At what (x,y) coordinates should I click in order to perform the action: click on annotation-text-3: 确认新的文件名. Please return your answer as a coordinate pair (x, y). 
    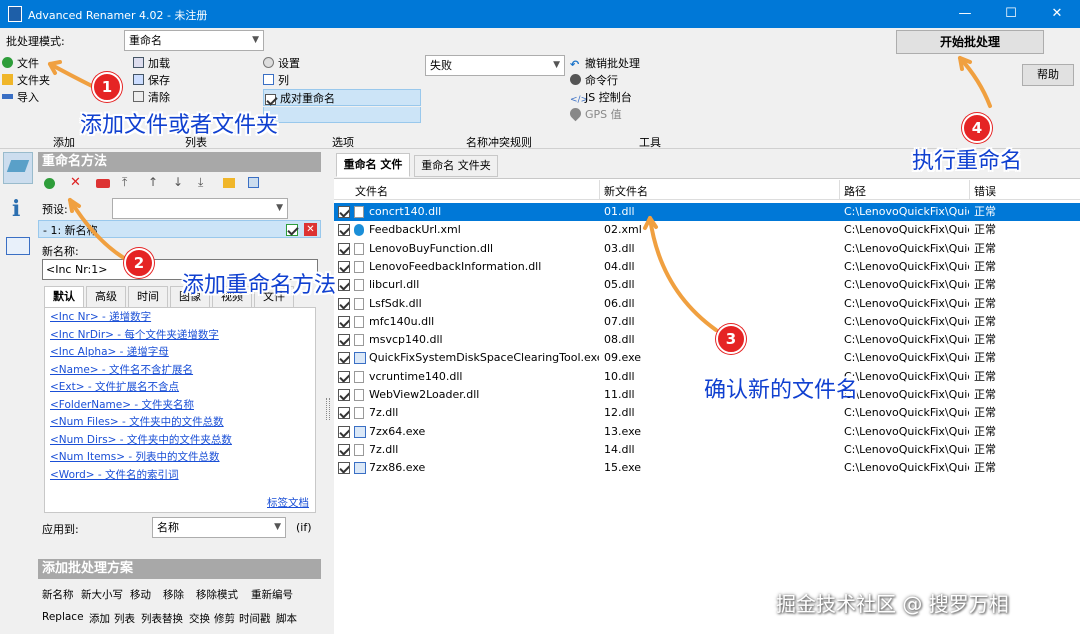
    Looking at the image, I should click on (781, 390).